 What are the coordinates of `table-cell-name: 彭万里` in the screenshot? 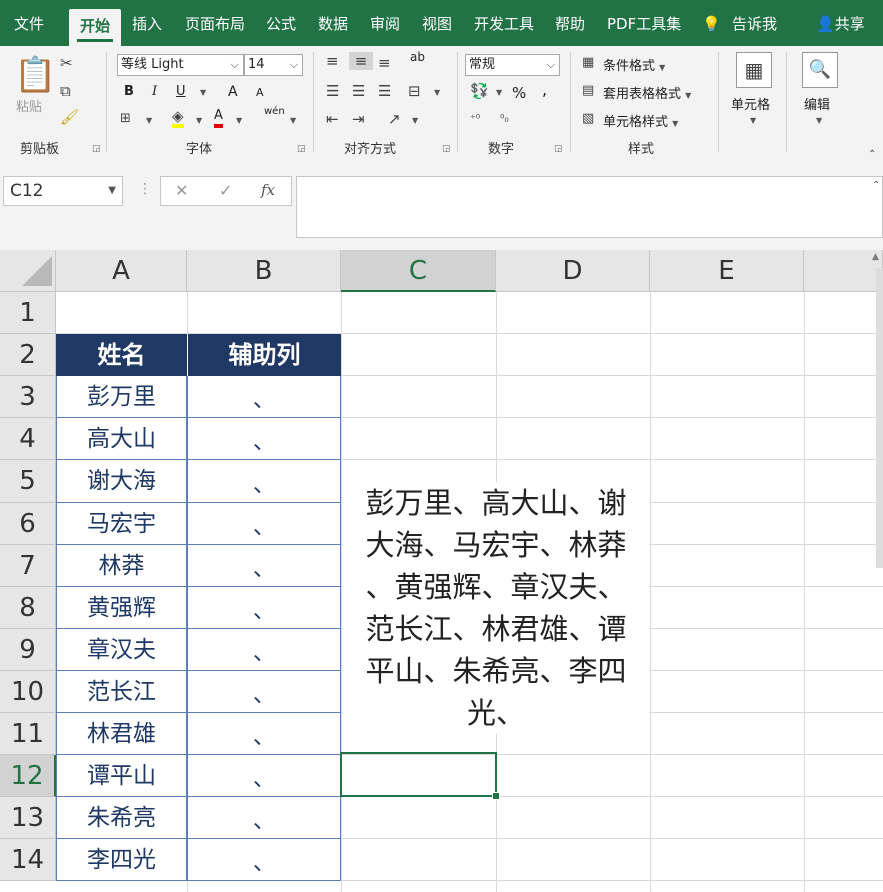 It's located at (121, 397).